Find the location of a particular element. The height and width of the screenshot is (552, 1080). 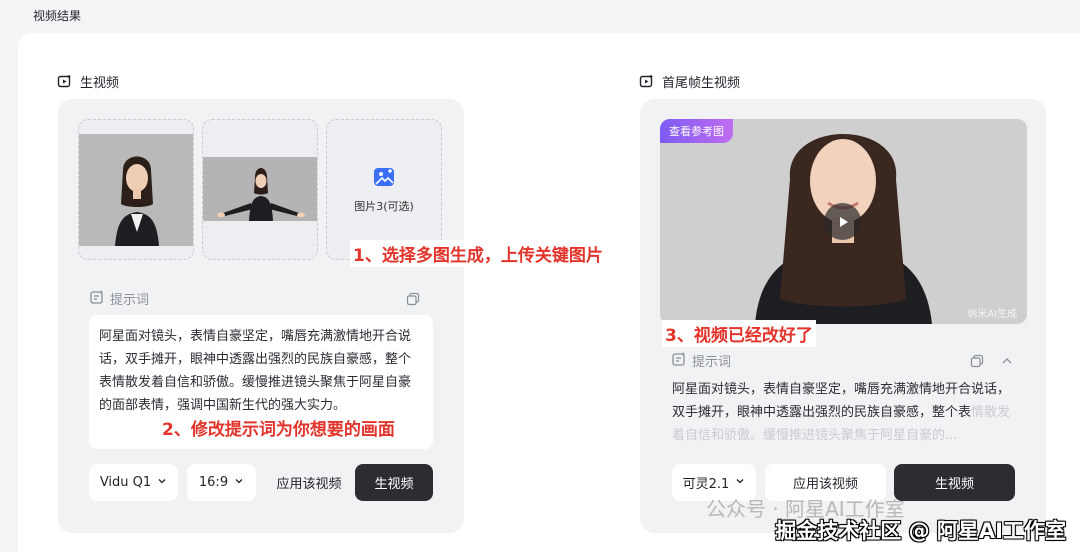

model-select: Vidu Q1 is located at coordinates (133, 482).